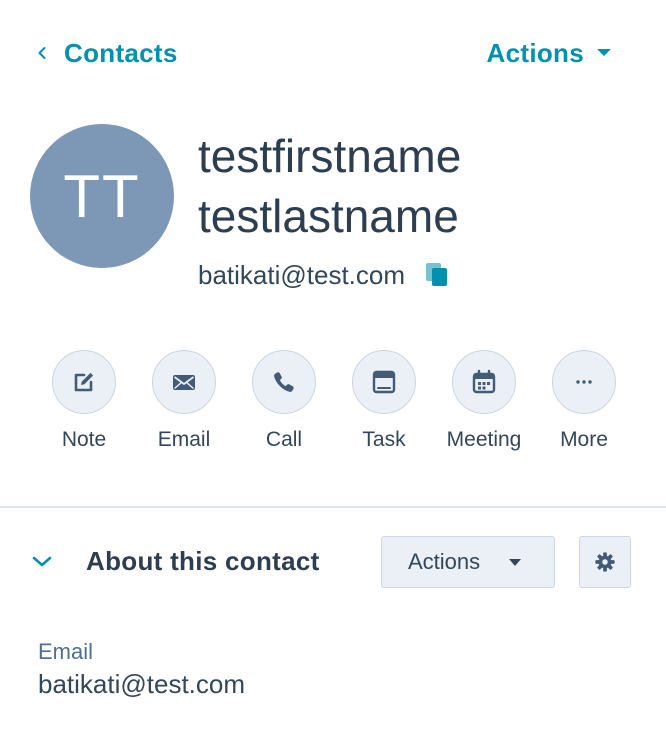  I want to click on meeting-action-label: Meeting, so click(484, 439).